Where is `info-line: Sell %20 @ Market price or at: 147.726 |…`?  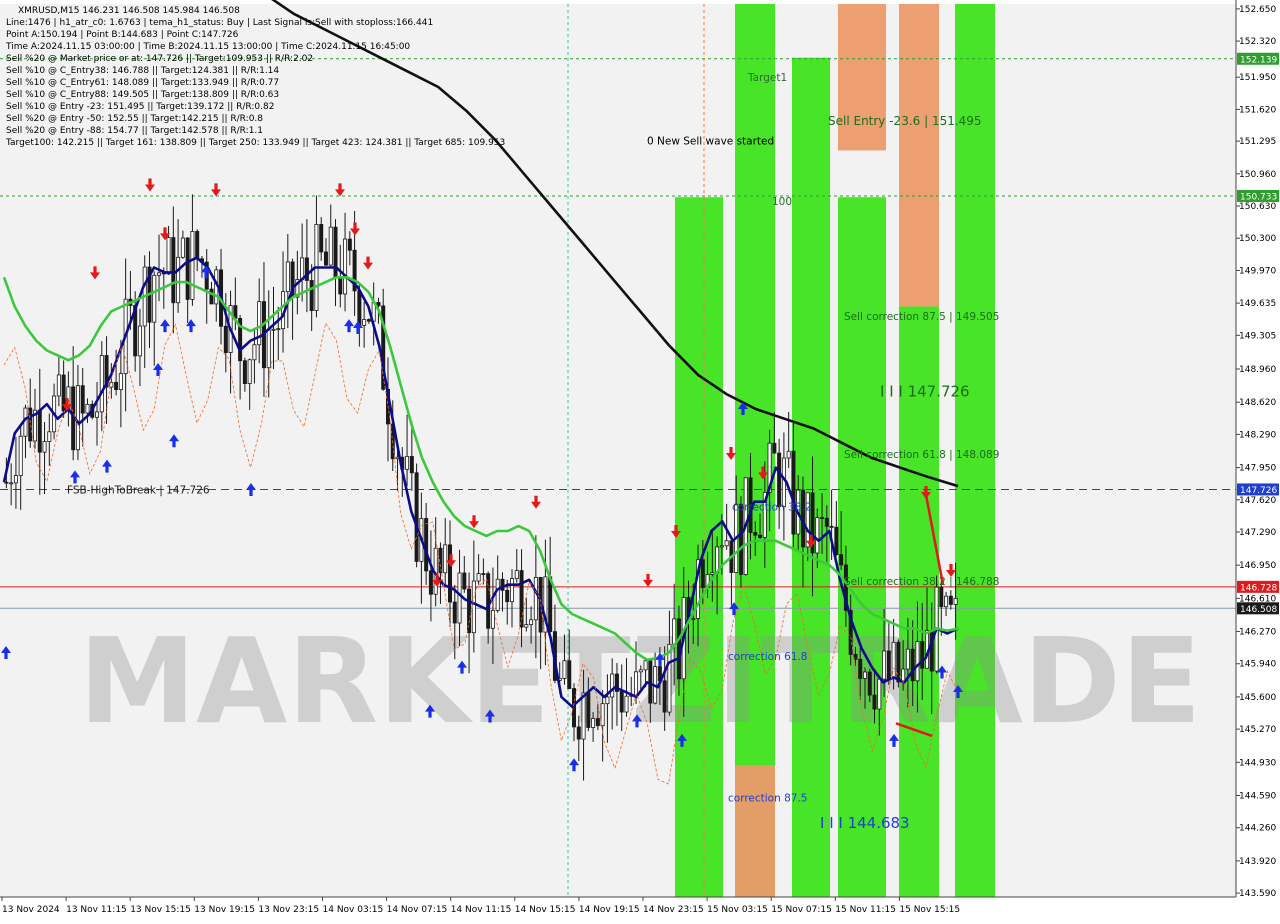 info-line: Sell %20 @ Market price or at: 147.726 |… is located at coordinates (159, 59).